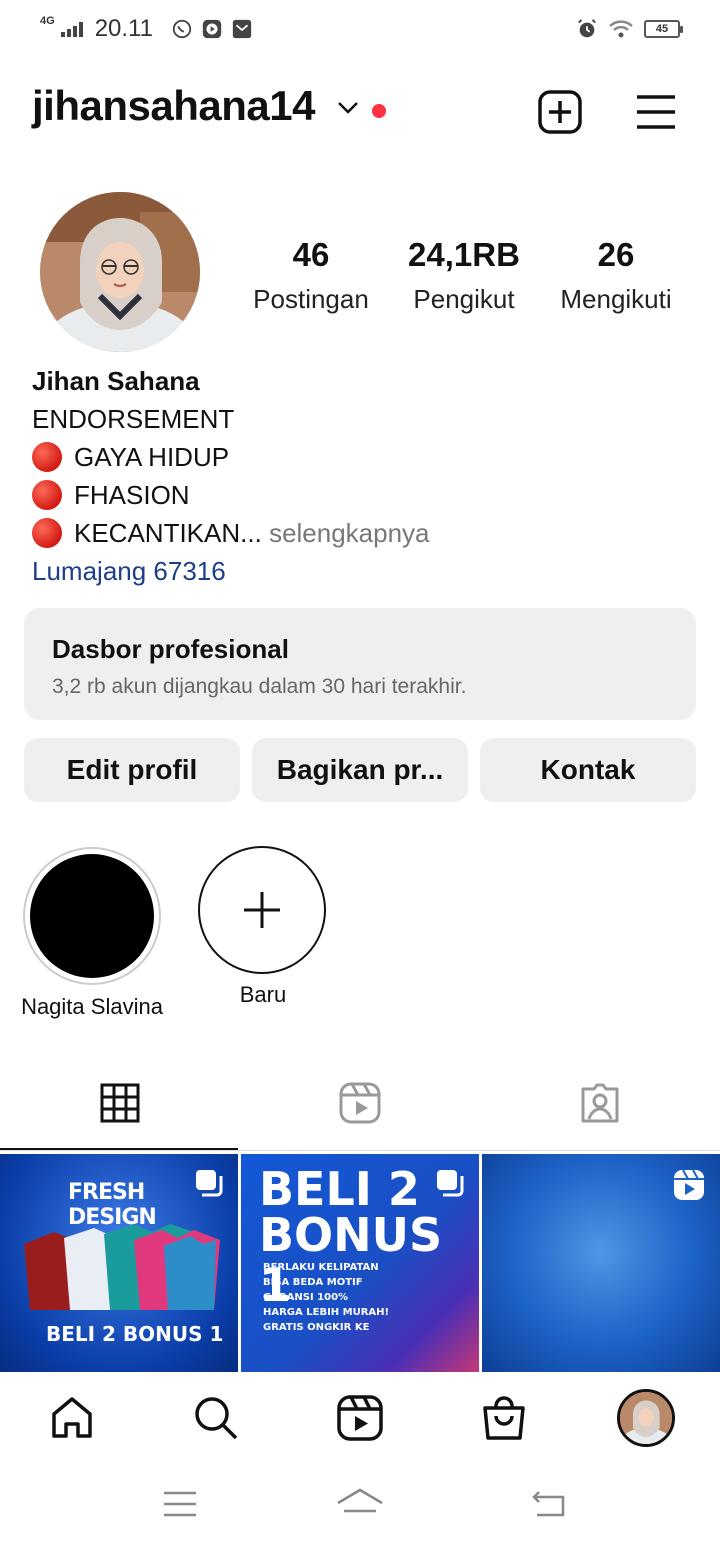  I want to click on system-navigation, so click(360, 1504).